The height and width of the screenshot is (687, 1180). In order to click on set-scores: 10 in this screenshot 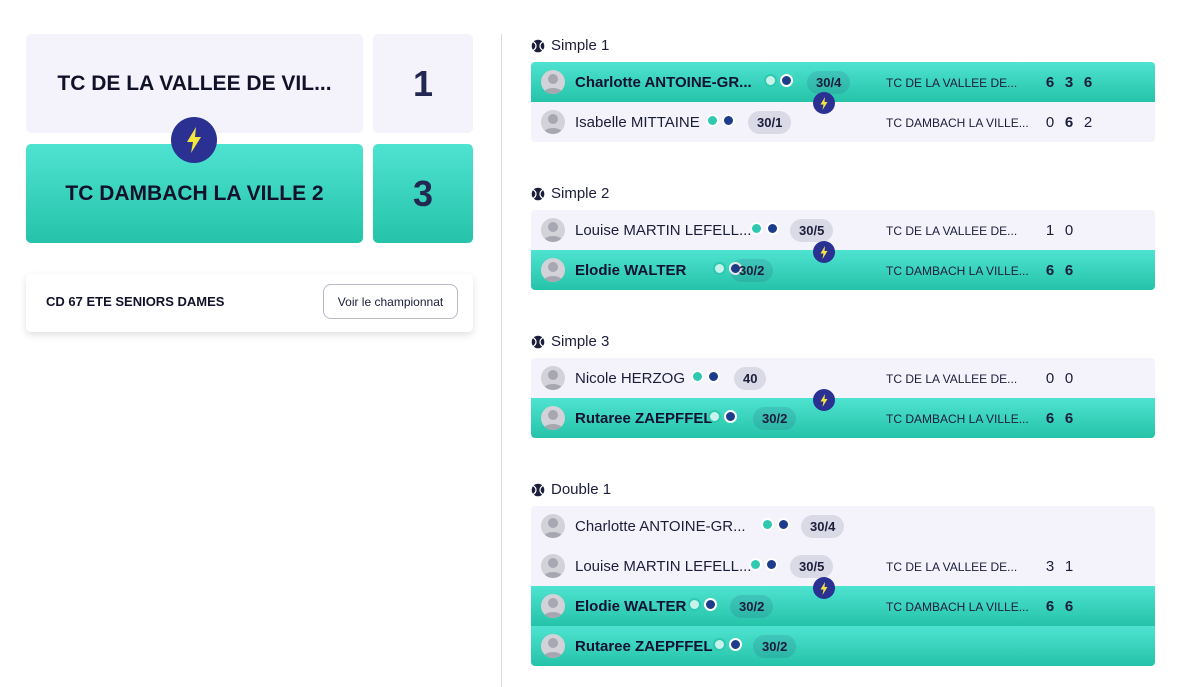, I will do `click(1059, 230)`.